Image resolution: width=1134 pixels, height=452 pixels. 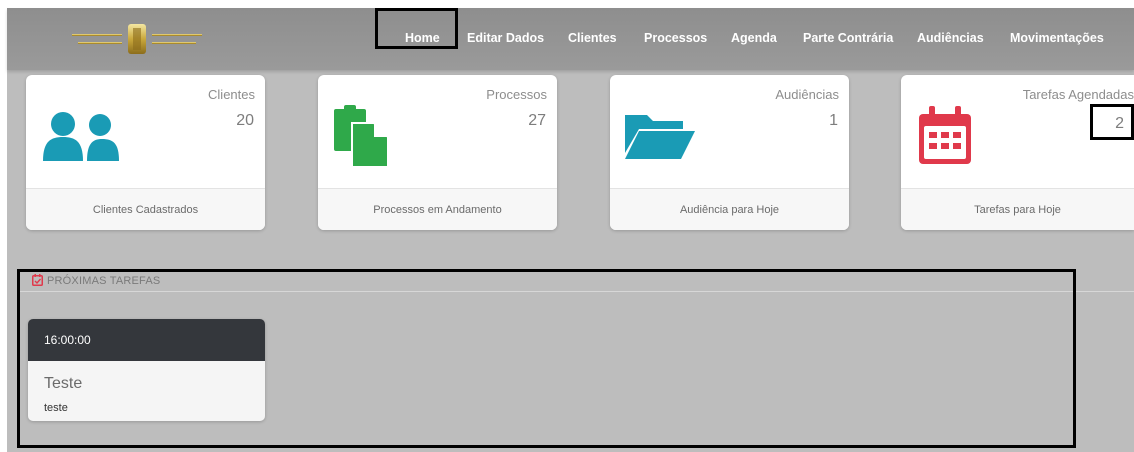 What do you see at coordinates (437, 152) in the screenshot?
I see `card-processos: Processos 27 Processos em Andamento` at bounding box center [437, 152].